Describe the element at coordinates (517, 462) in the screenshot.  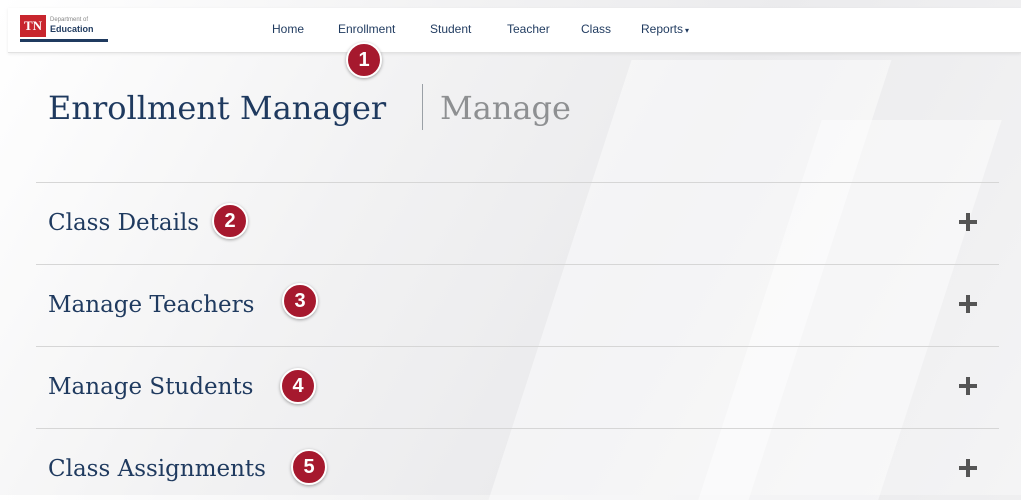
I see `section-class-assignments: Class Assignments 5` at that location.